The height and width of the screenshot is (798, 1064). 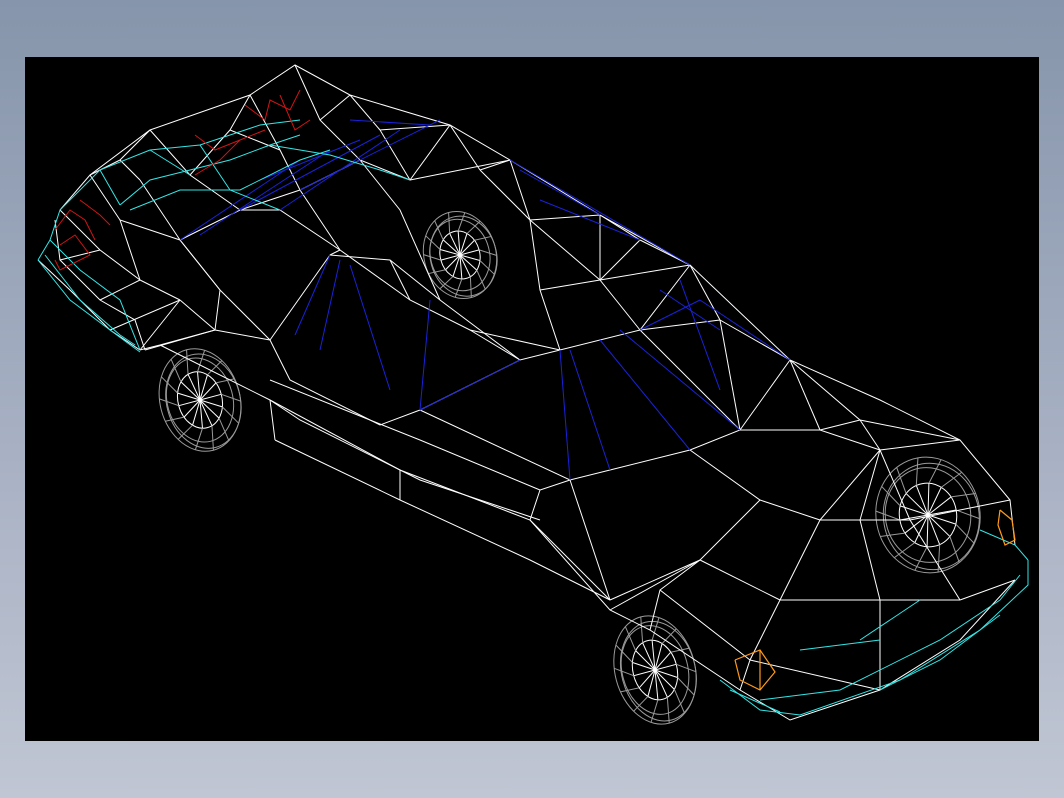 I want to click on wheel-front-left, so click(x=655, y=670).